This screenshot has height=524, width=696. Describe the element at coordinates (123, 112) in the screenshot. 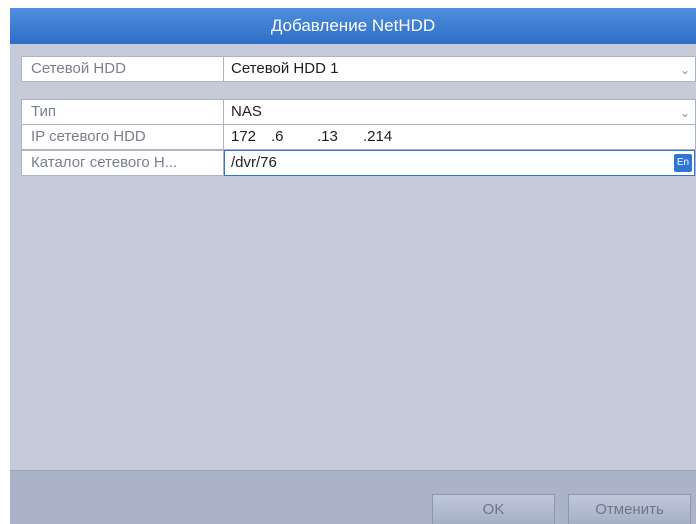

I see `type-label: Тип` at that location.